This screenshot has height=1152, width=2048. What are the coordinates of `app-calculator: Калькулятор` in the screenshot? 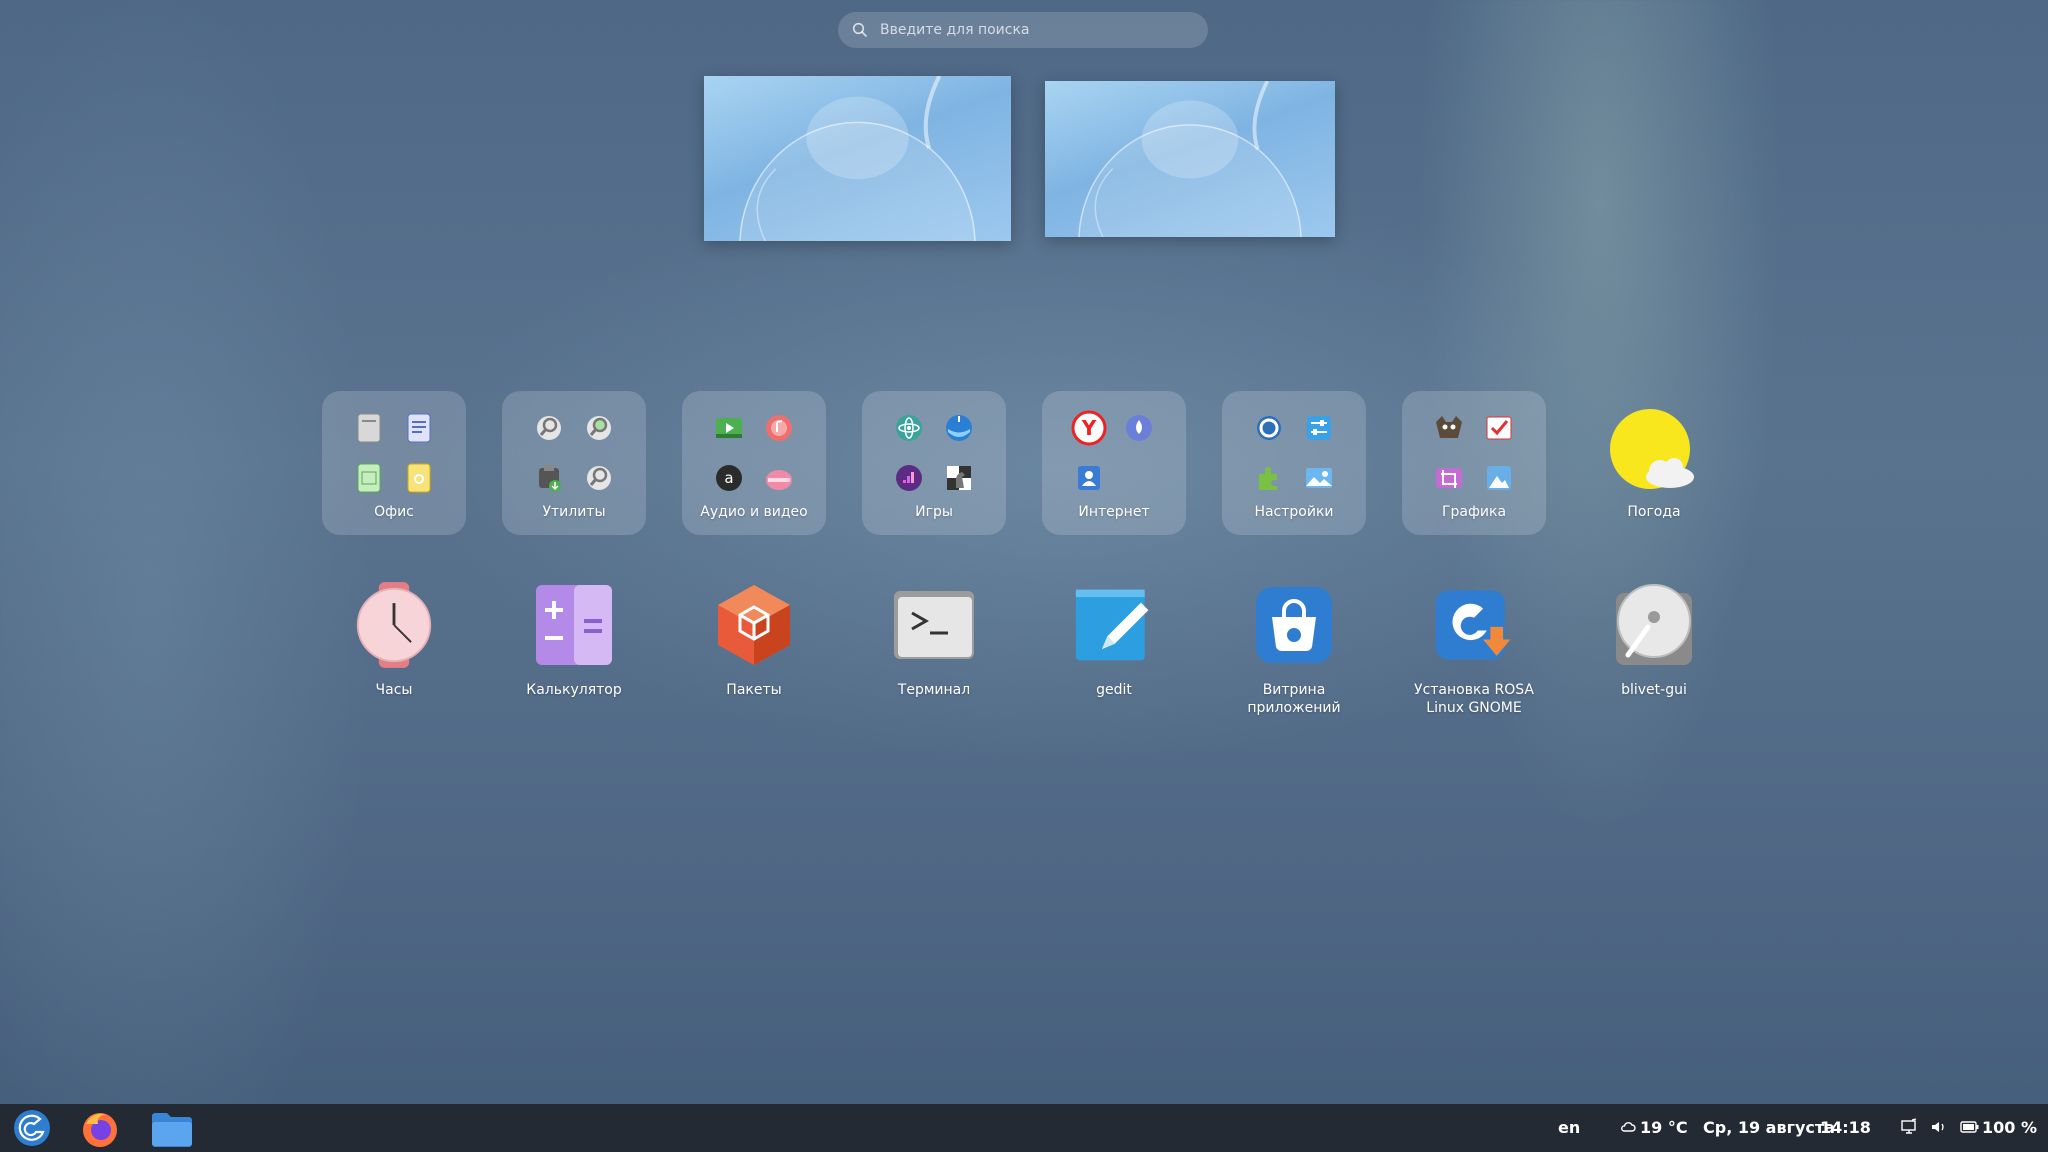 It's located at (574, 657).